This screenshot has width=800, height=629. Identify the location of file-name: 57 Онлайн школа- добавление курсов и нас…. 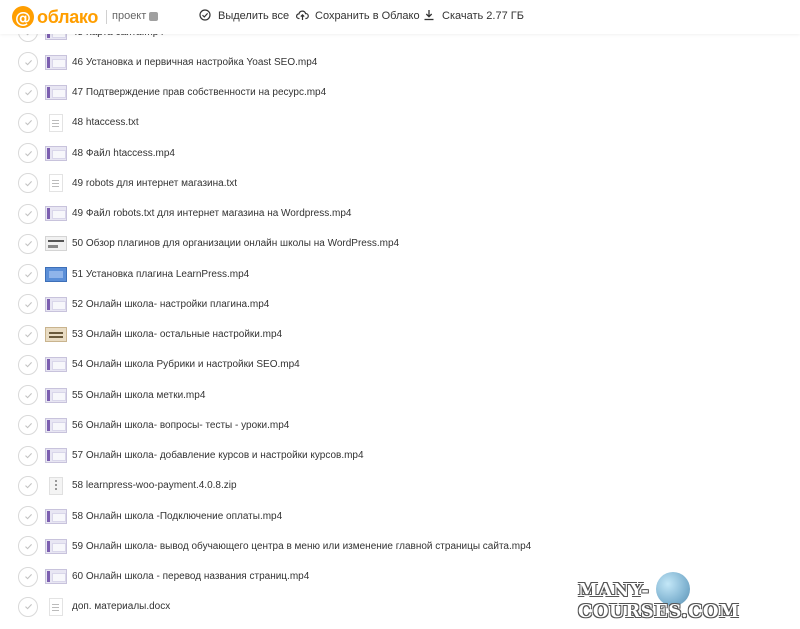
(218, 455).